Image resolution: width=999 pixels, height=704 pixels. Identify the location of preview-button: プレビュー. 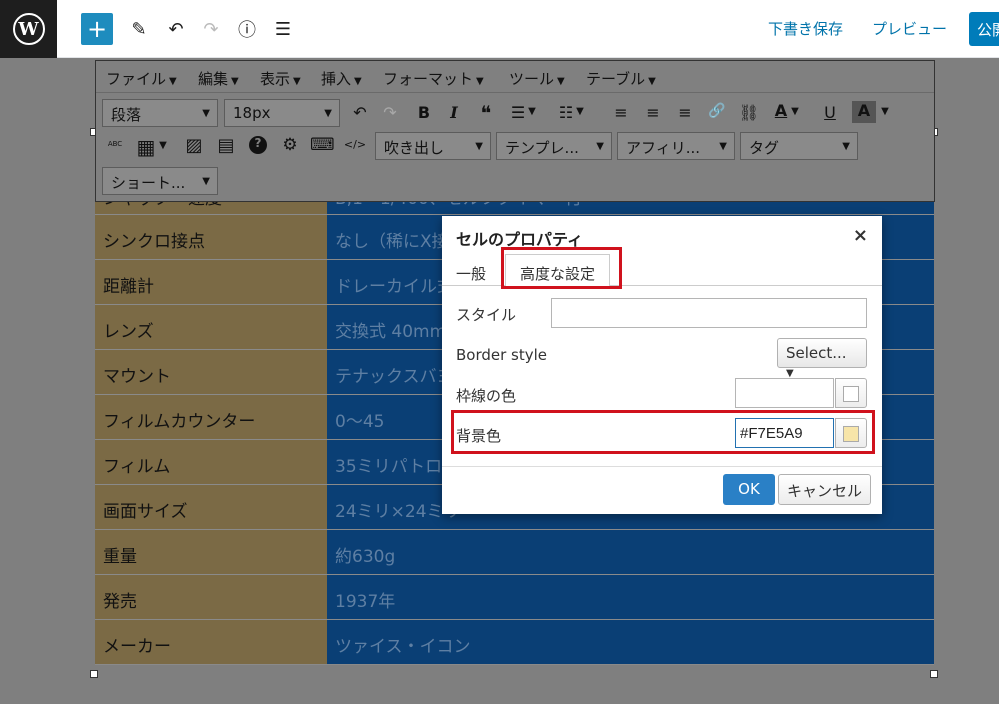
(909, 28).